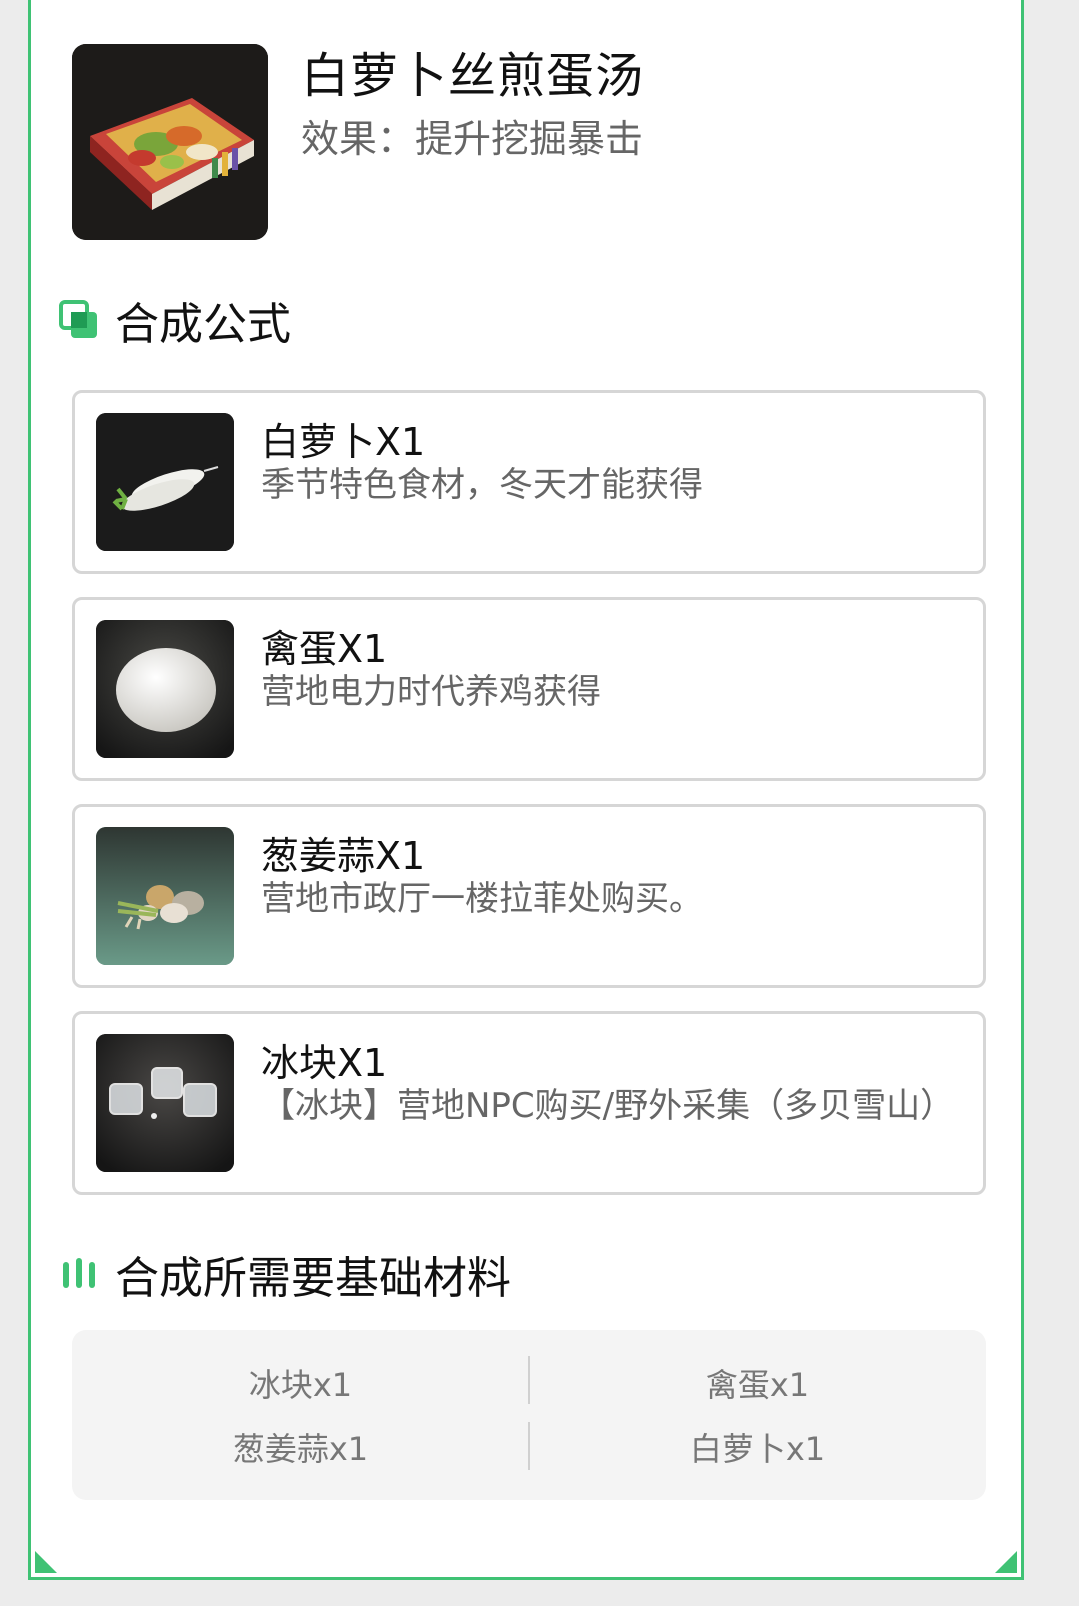 The height and width of the screenshot is (1606, 1079). I want to click on material-cell: 白萝卜x1, so click(757, 1449).